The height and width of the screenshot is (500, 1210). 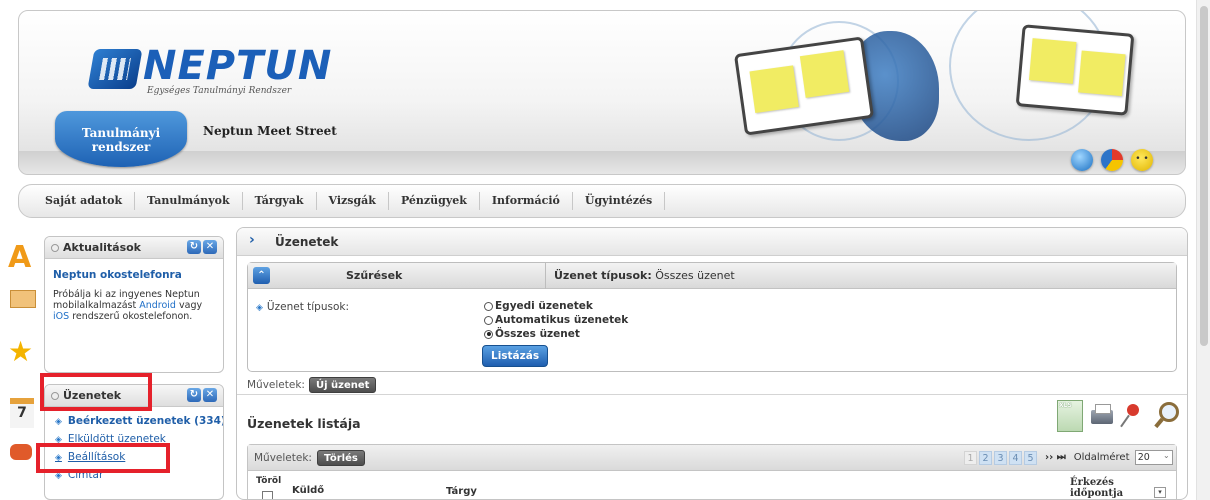 What do you see at coordinates (1166, 455) in the screenshot?
I see `chevron-down-icon: ⌄` at bounding box center [1166, 455].